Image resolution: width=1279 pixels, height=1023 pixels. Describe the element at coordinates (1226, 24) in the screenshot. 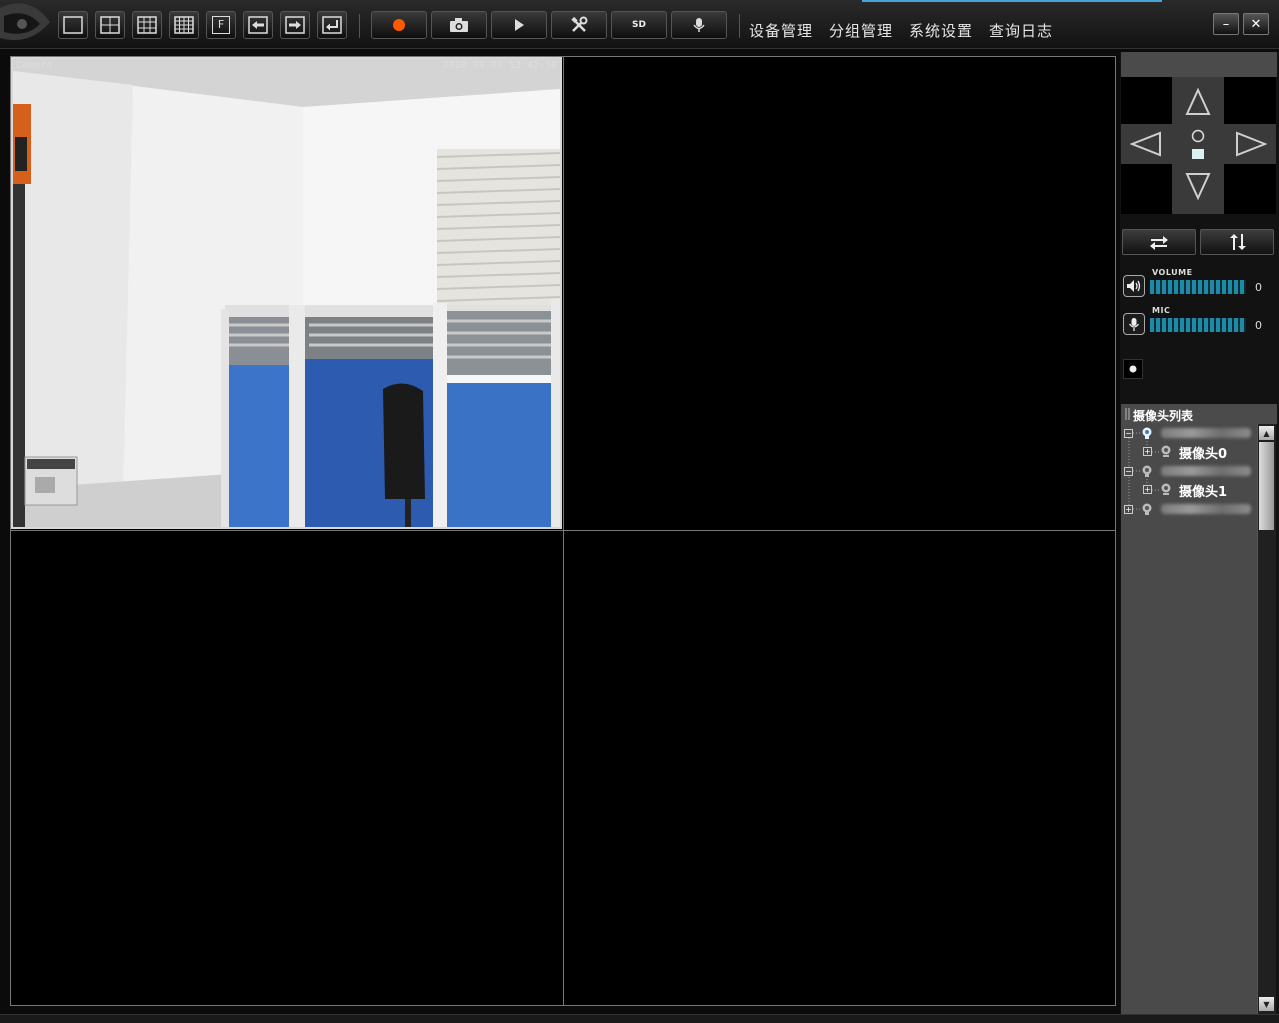

I see `minimize-button: –` at that location.